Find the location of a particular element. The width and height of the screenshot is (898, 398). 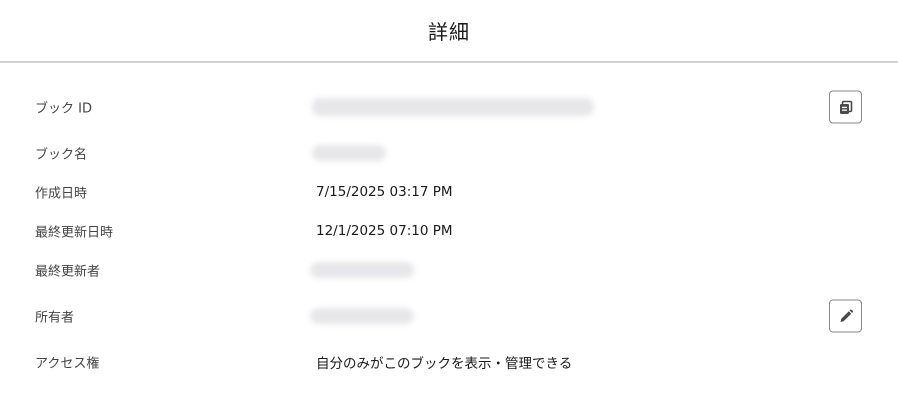

detail-row-updated: 最終更新日時 12/1/2025 07:10 PM is located at coordinates (449, 231).